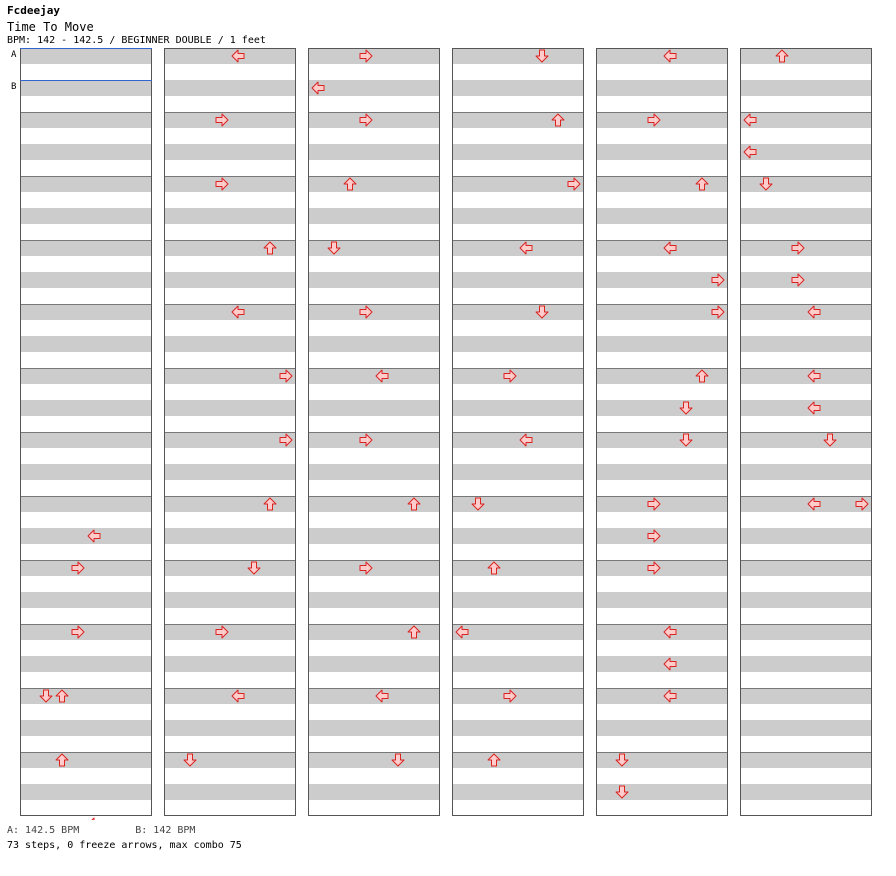 This screenshot has width=896, height=876. Describe the element at coordinates (124, 845) in the screenshot. I see `step-summary: 73 steps, 0 freeze arrows, max combo 75` at that location.